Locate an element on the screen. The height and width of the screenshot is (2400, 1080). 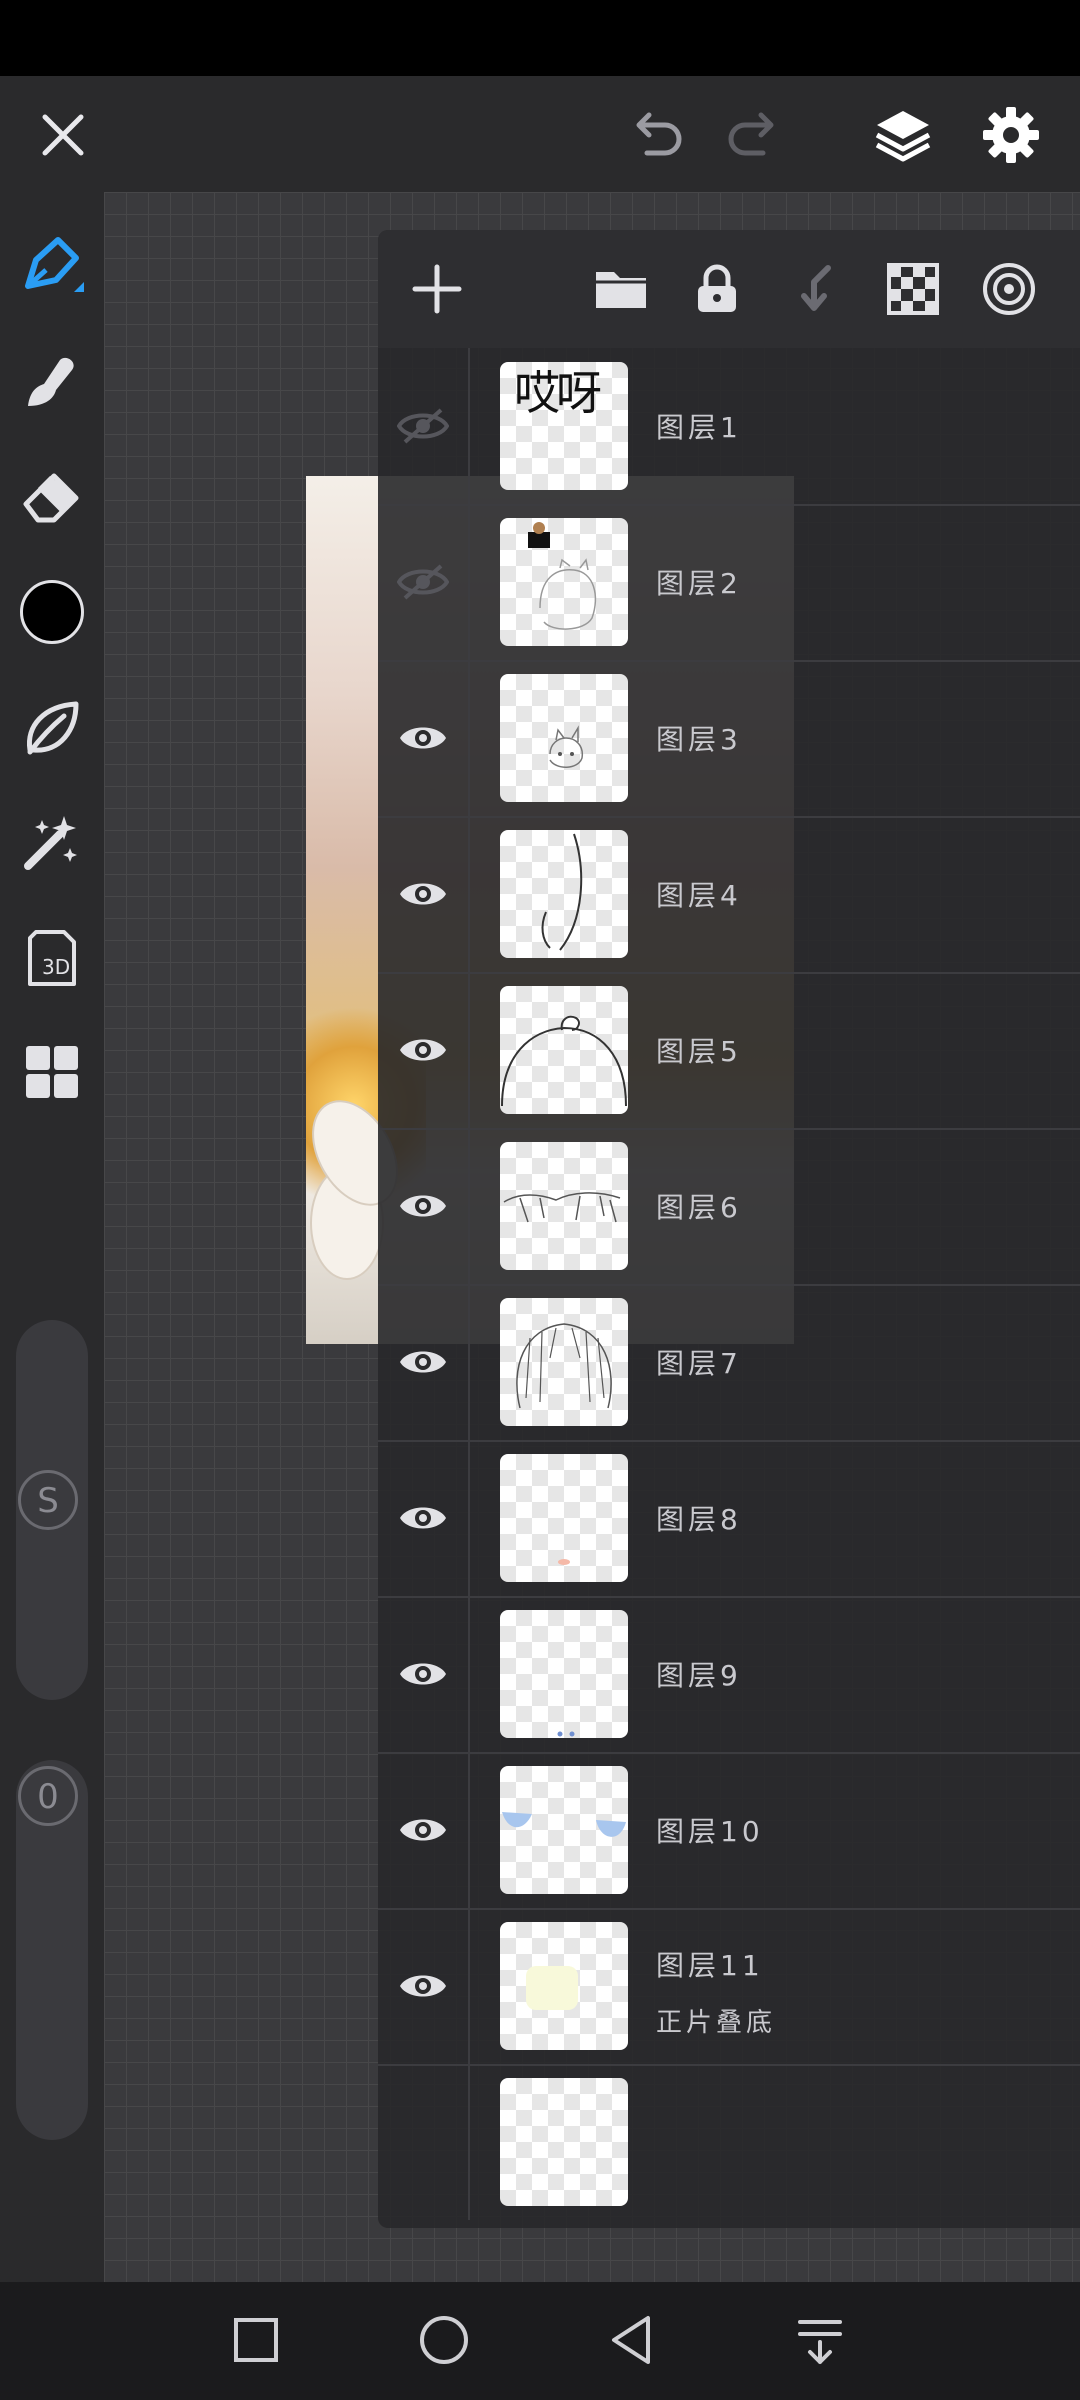
layer-name: 图层2 is located at coordinates (699, 583).